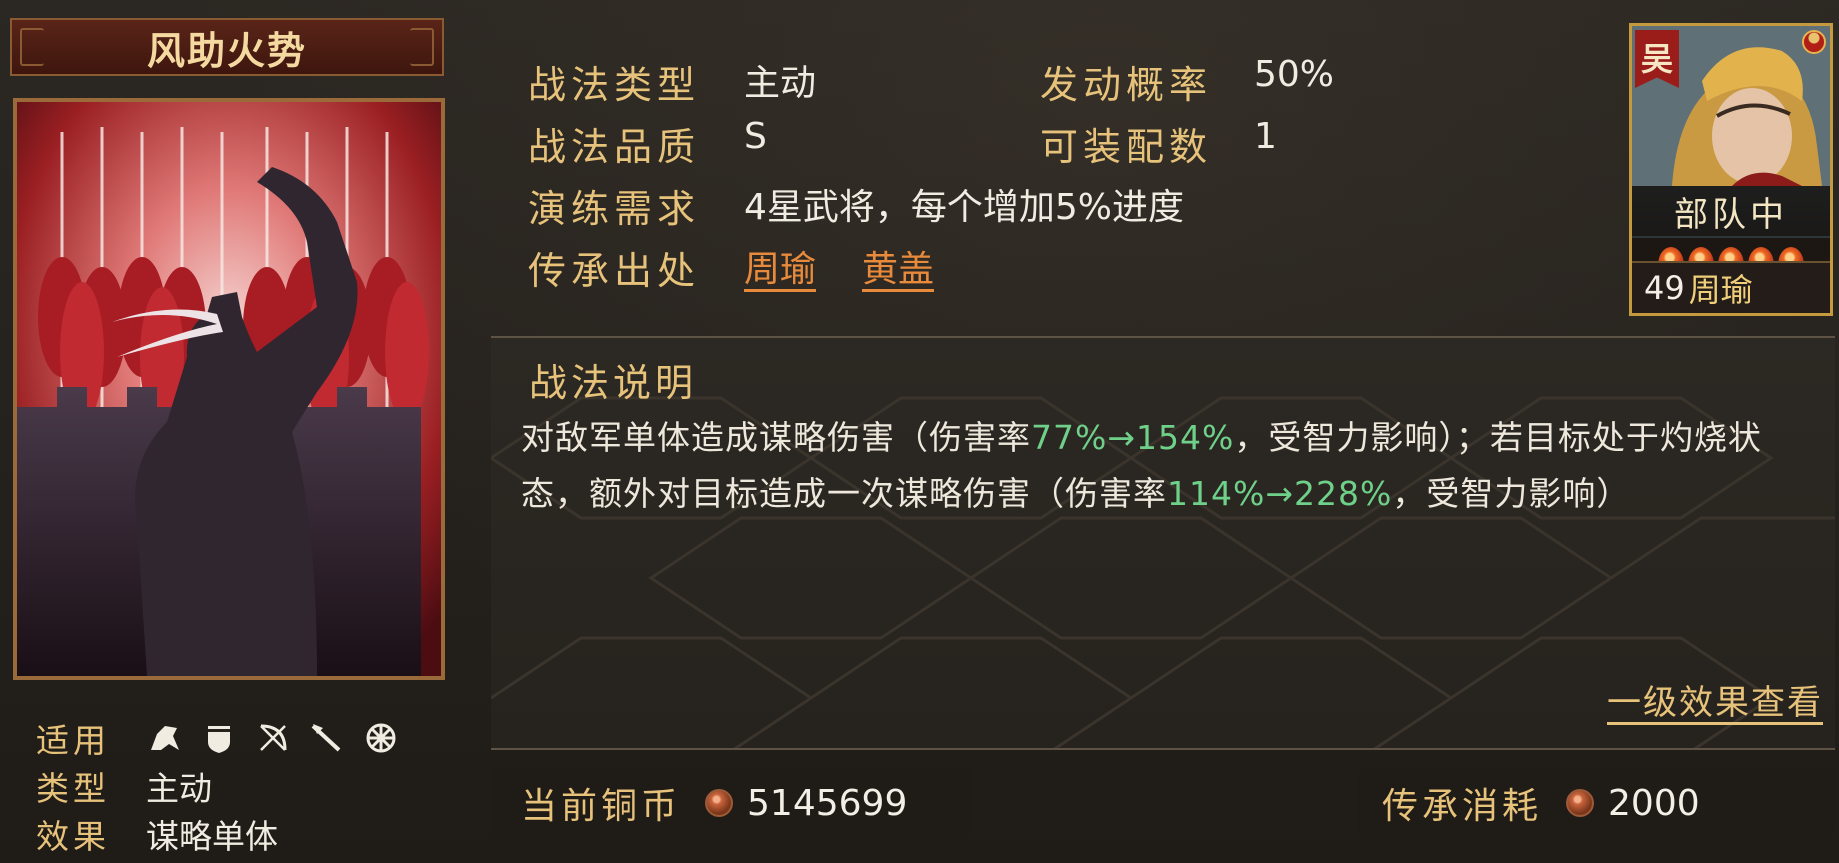 The height and width of the screenshot is (863, 1839). What do you see at coordinates (614, 209) in the screenshot?
I see `training-label: 演练需求` at bounding box center [614, 209].